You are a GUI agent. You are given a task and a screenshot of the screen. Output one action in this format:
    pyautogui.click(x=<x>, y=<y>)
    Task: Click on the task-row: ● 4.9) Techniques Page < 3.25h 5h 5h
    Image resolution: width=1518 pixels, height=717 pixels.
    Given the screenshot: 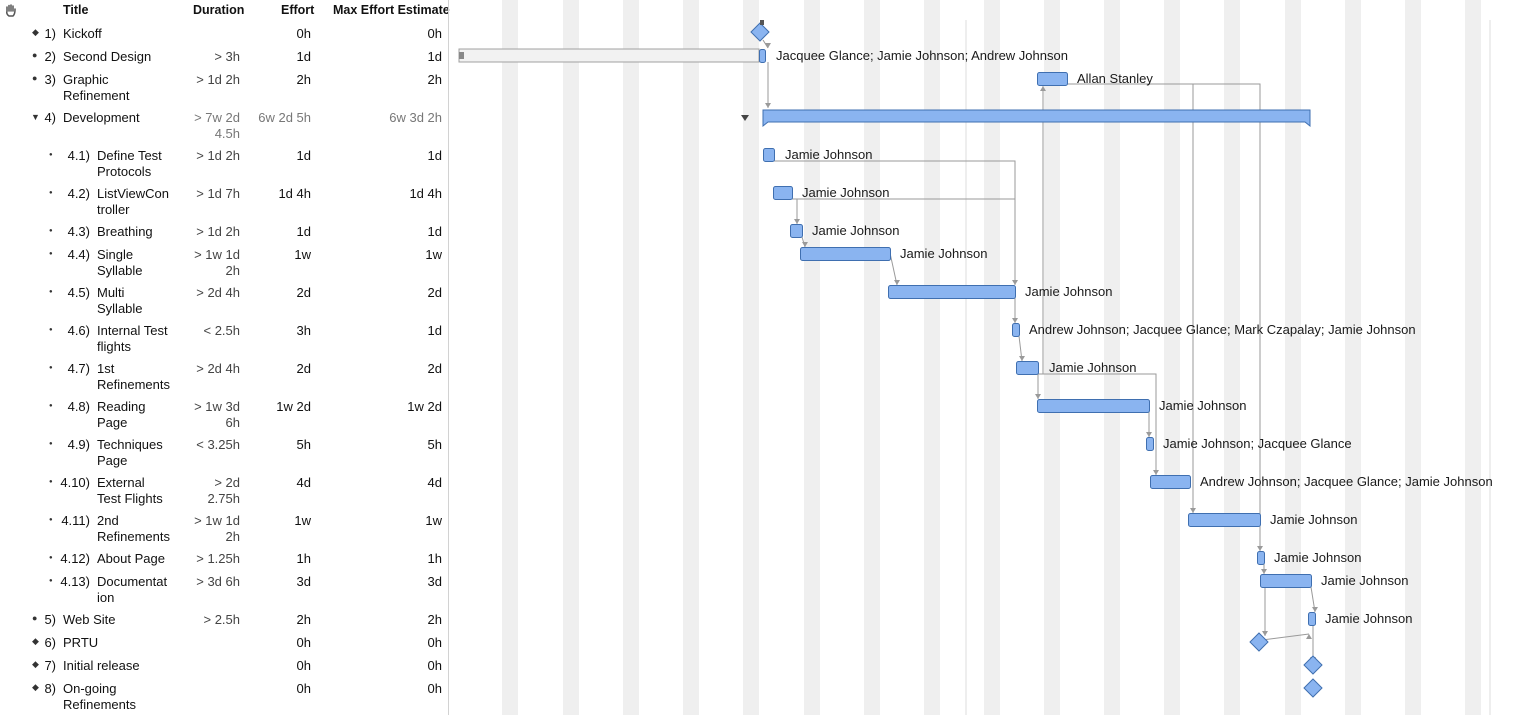 What is the action you would take?
    pyautogui.click(x=224, y=455)
    